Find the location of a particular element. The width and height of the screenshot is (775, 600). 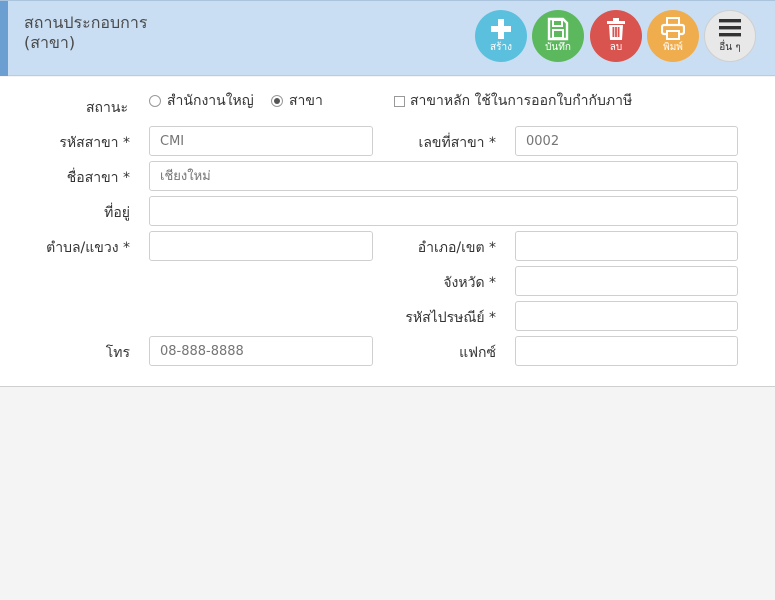

district-input is located at coordinates (626, 246).